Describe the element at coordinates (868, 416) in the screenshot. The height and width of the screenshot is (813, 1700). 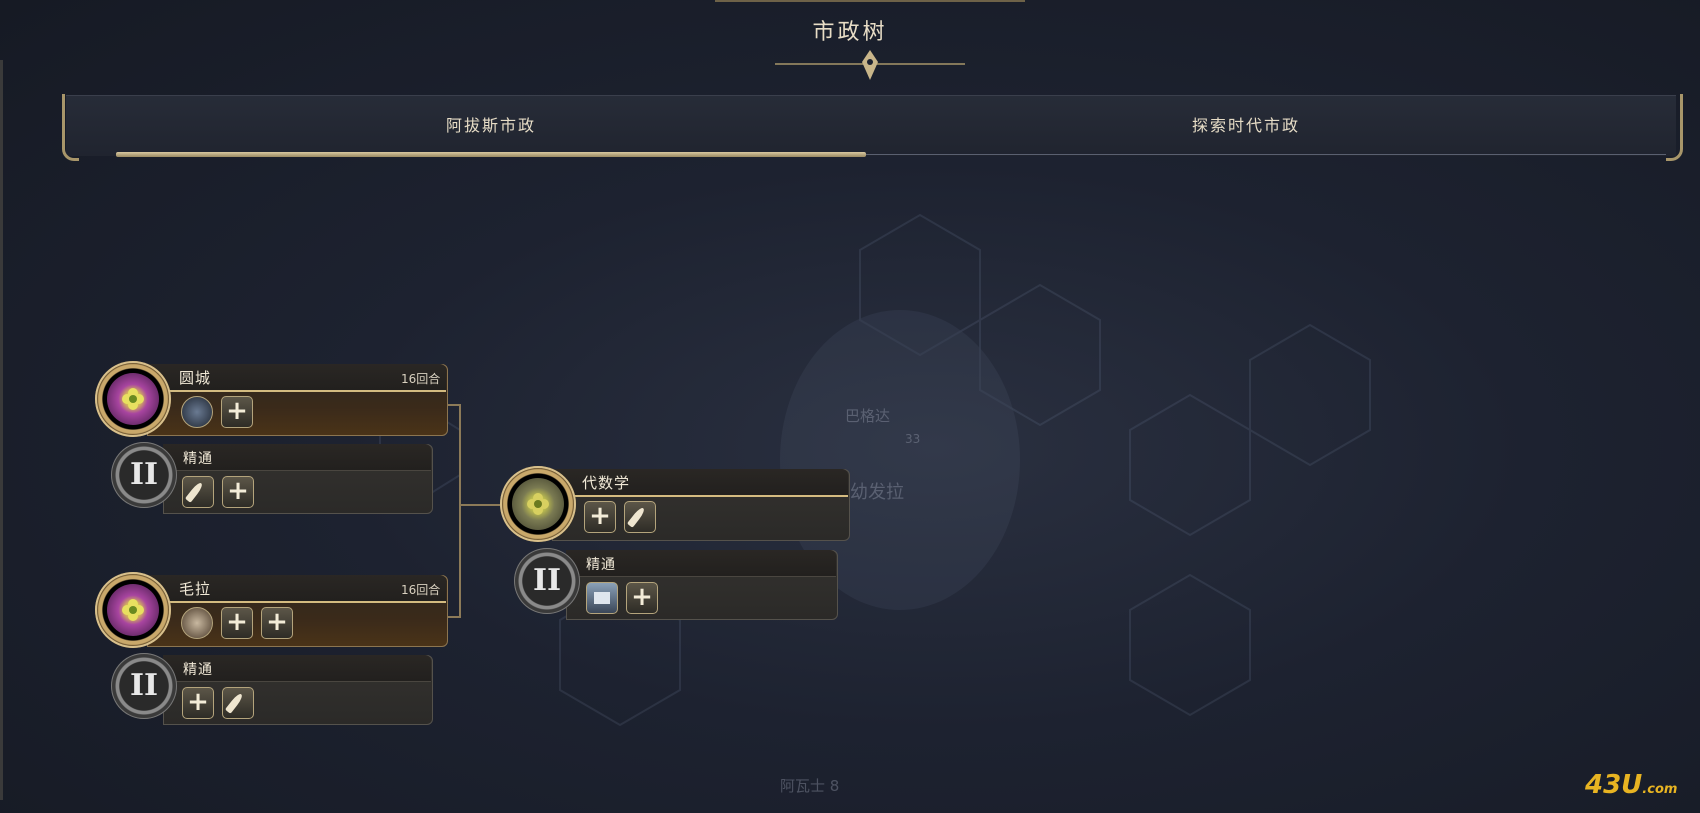
I see `map-city-label: 巴格达` at that location.